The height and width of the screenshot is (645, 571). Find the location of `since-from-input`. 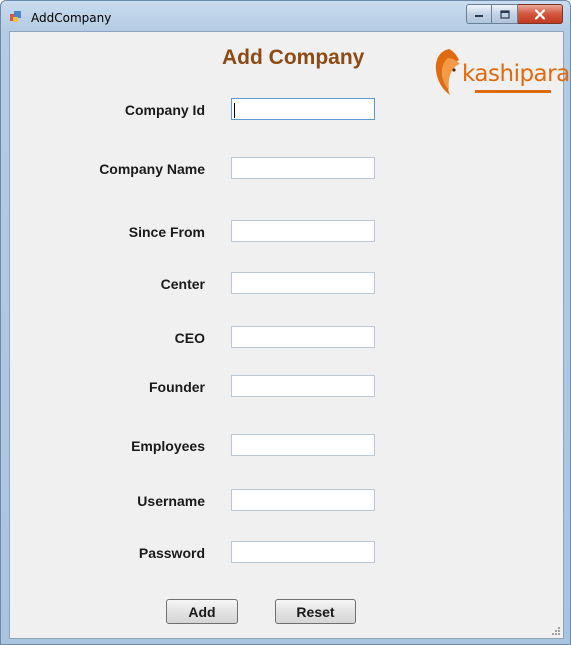

since-from-input is located at coordinates (303, 231).